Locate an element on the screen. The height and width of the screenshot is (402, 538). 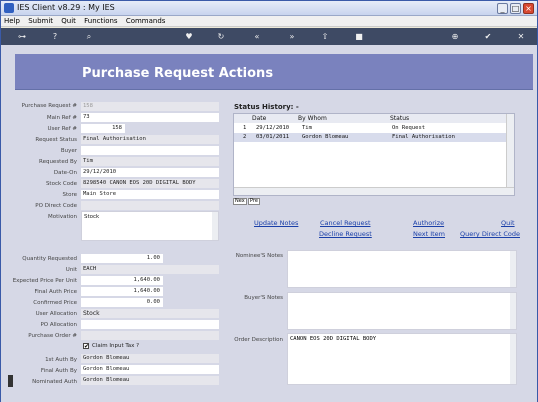
unit-field: EACH is located at coordinates (150, 269).